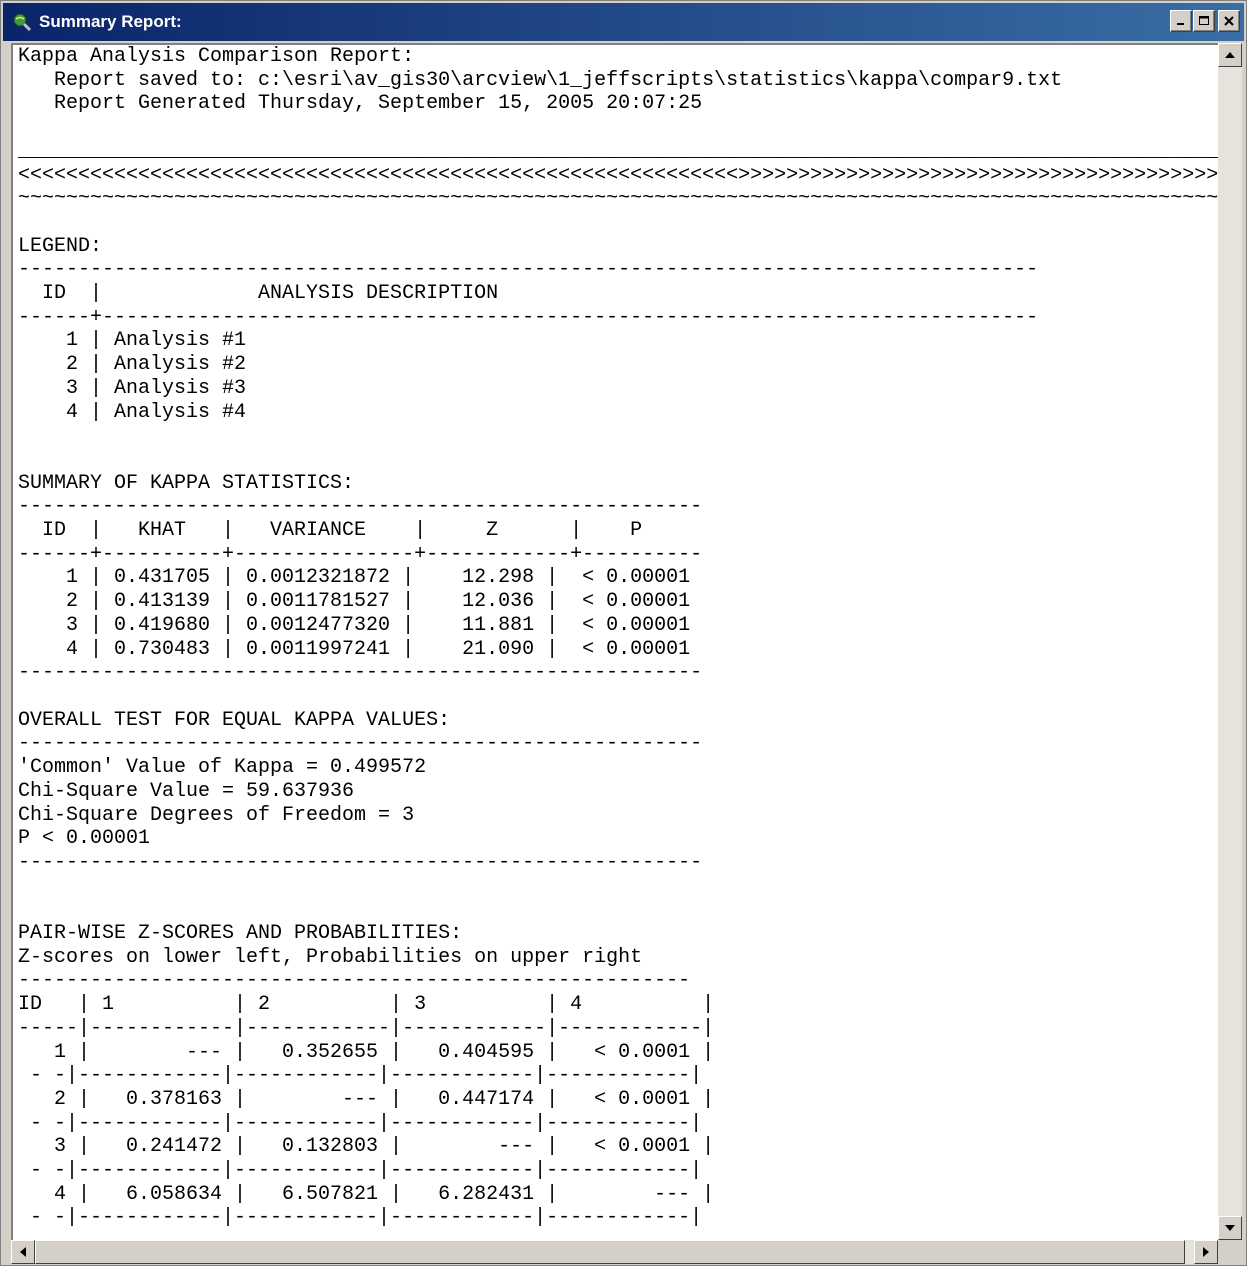 This screenshot has width=1247, height=1266. What do you see at coordinates (1181, 21) in the screenshot?
I see `minimize-button` at bounding box center [1181, 21].